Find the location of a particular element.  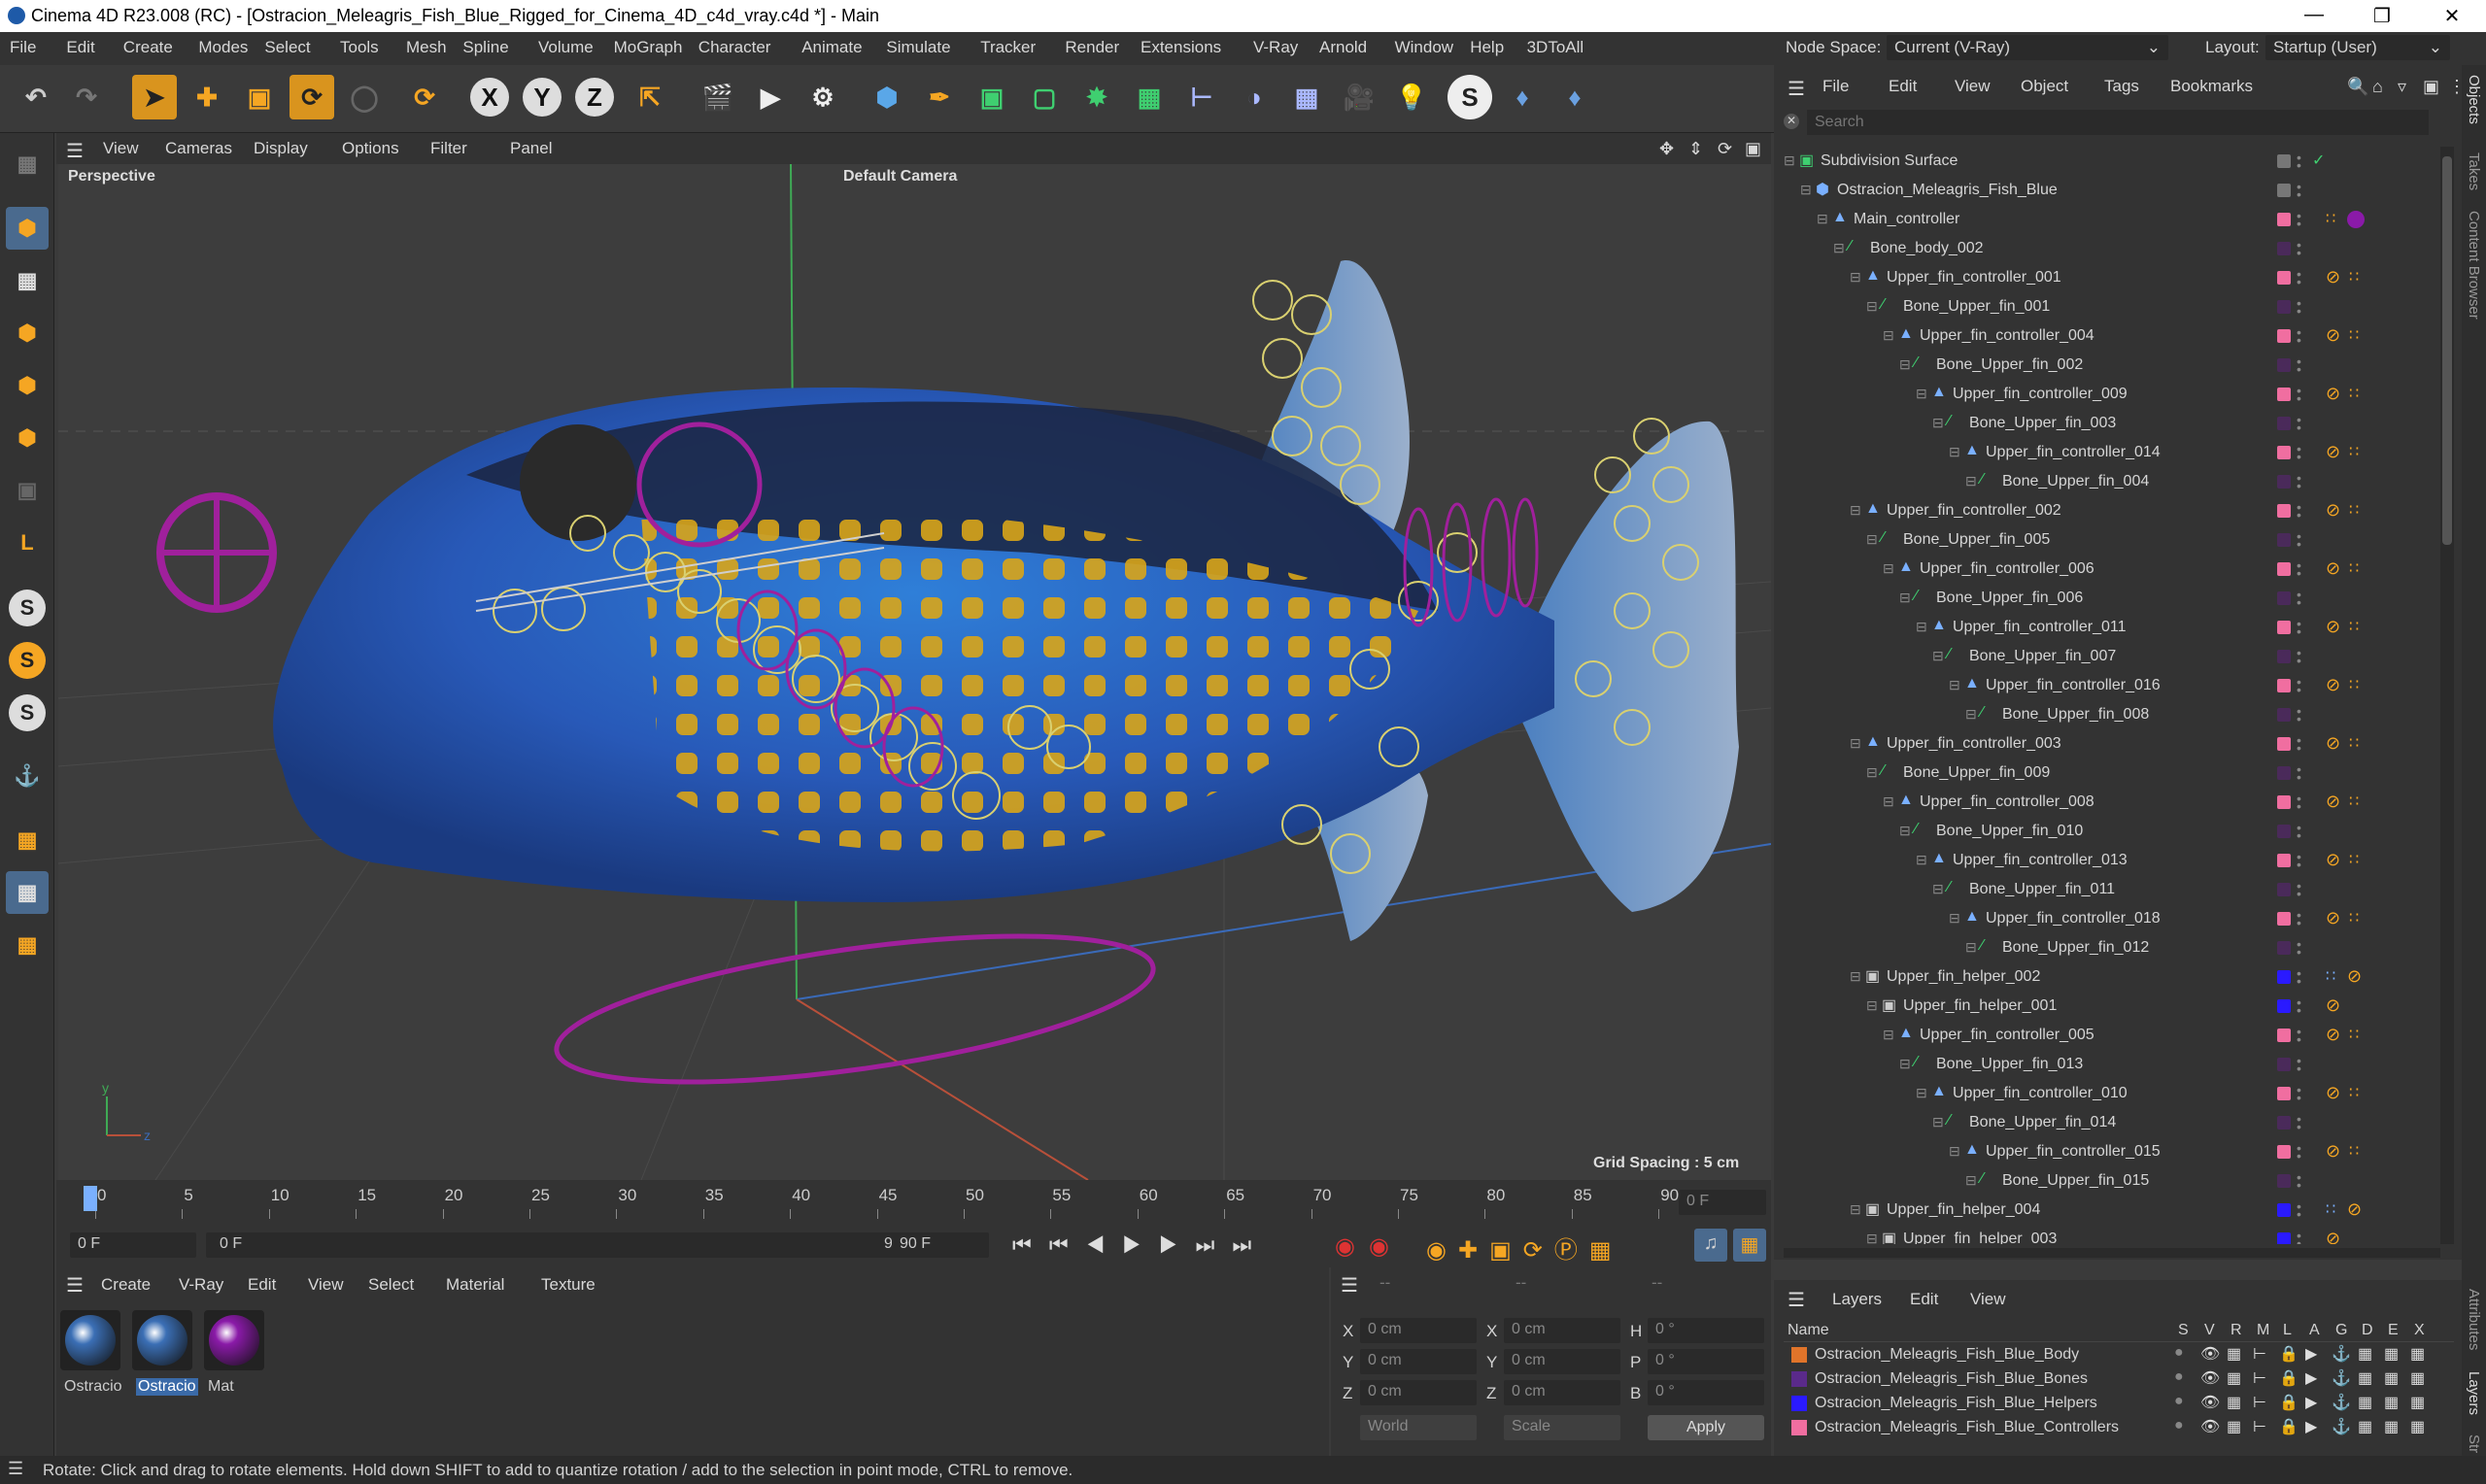

clear-search-icon: ✕ is located at coordinates (1791, 122).